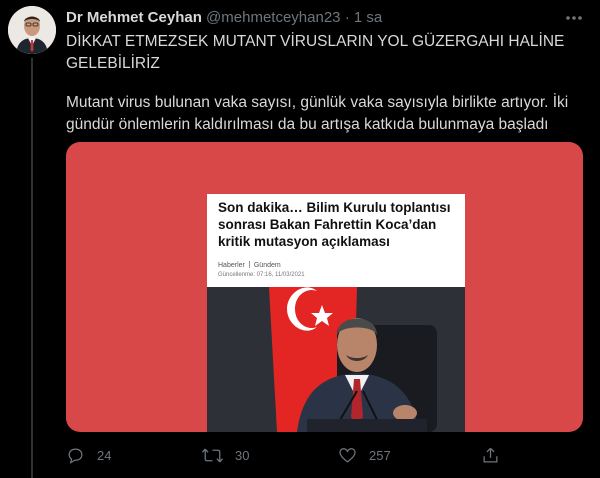  Describe the element at coordinates (273, 17) in the screenshot. I see `author-handle: @mehmetceyhan23` at that location.